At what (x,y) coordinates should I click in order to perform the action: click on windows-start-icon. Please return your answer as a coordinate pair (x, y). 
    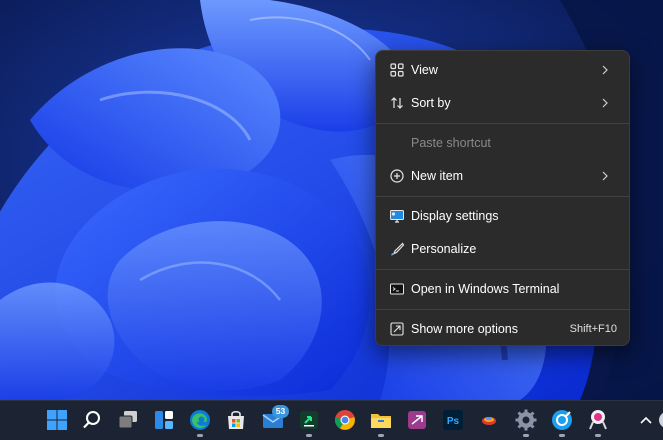
    Looking at the image, I should click on (57, 420).